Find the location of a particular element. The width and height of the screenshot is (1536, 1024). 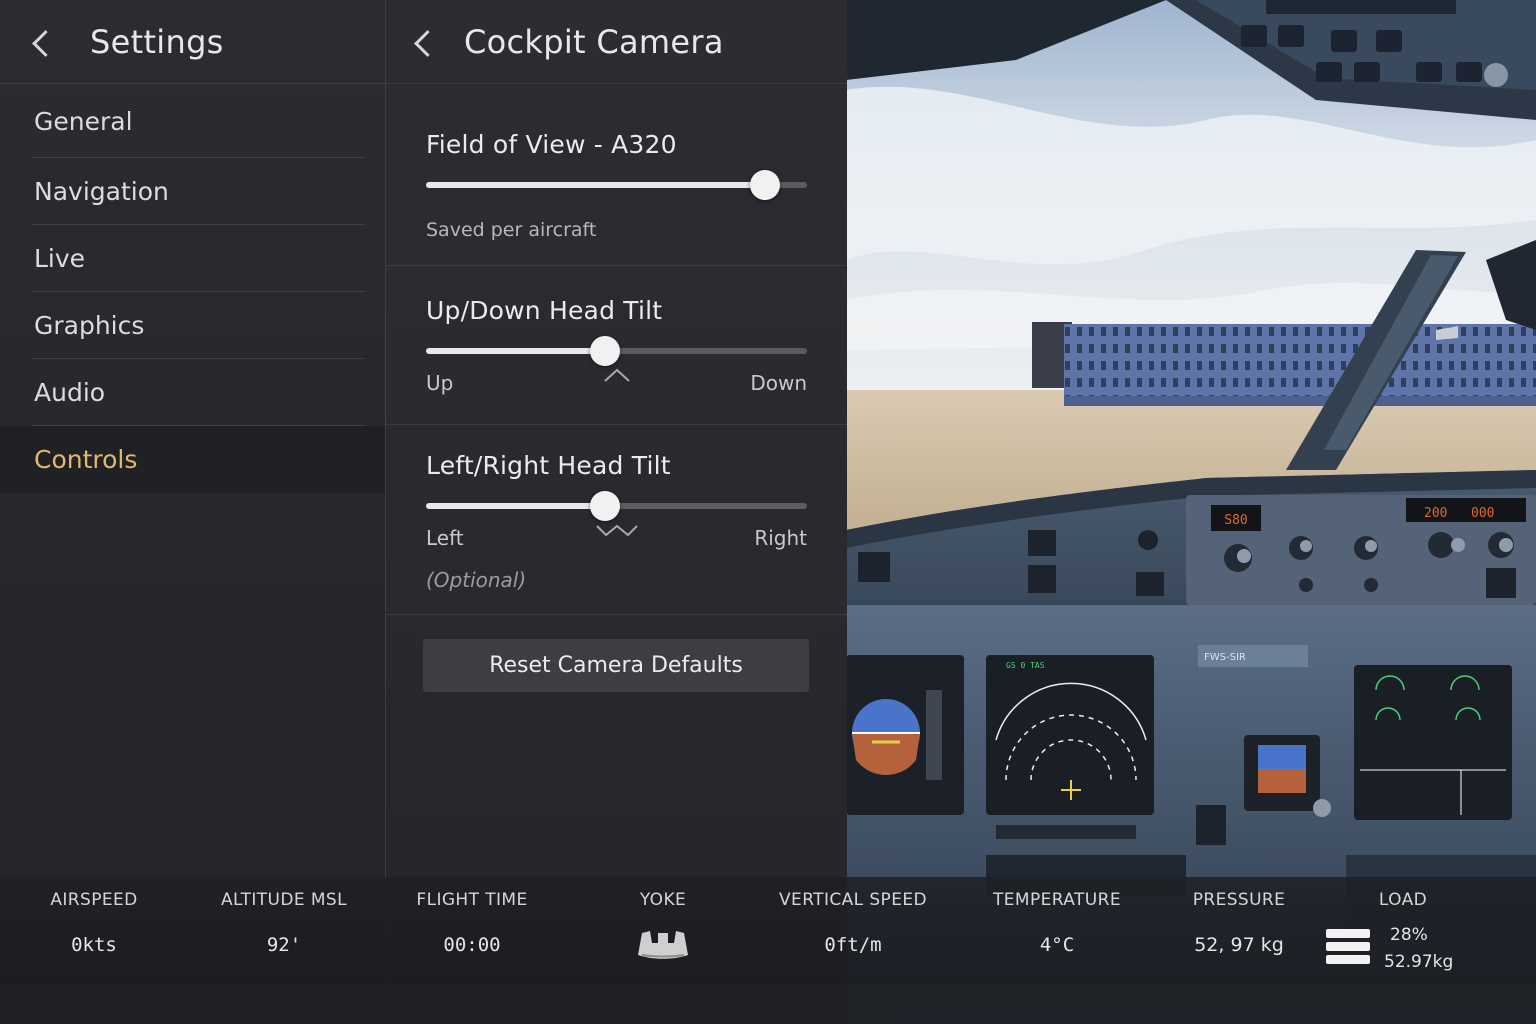

temperature-value: 4°C is located at coordinates (1057, 945).